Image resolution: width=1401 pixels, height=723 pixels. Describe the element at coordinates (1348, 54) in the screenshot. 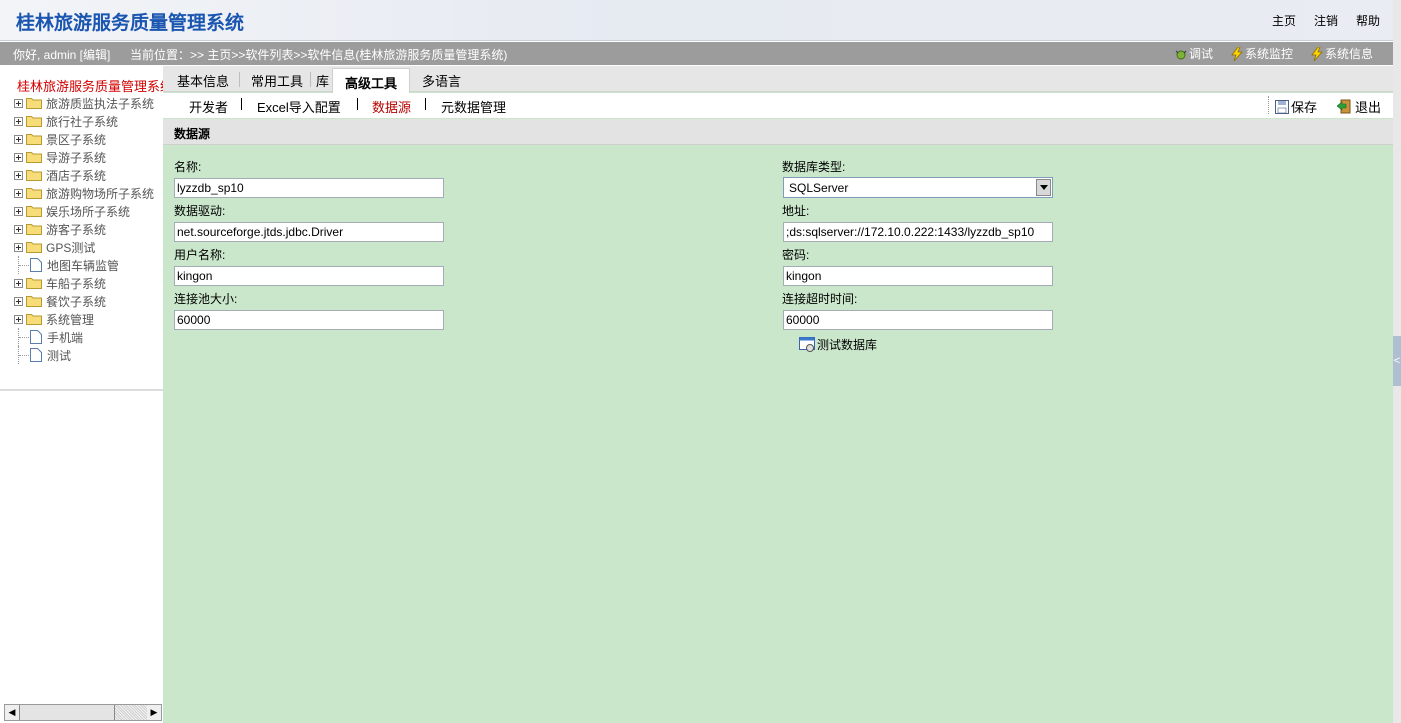

I see `system-info-label: 系统信息` at that location.